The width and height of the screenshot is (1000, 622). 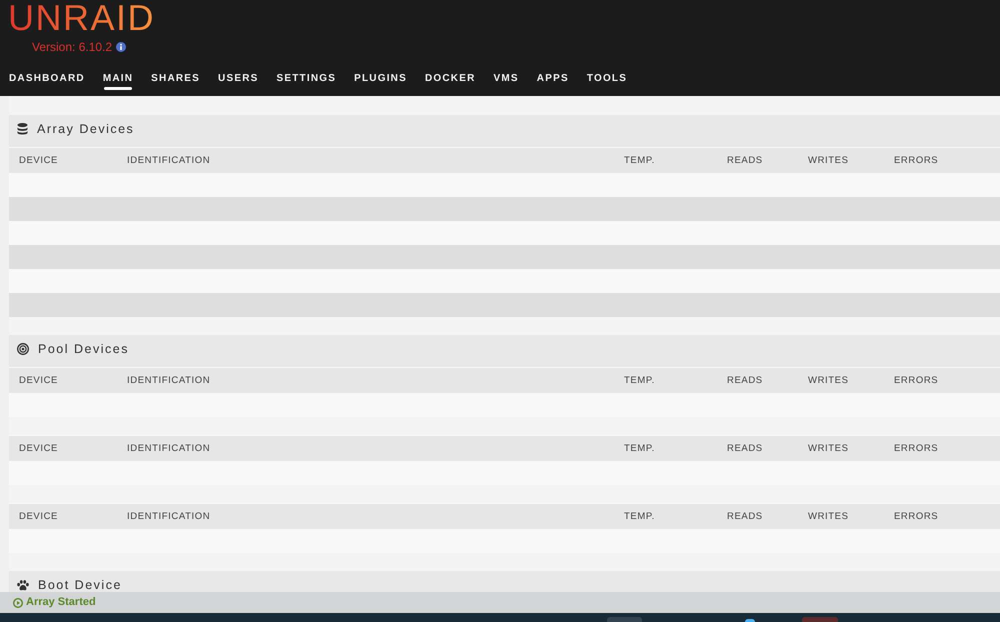 I want to click on section-title: Pool Devices, so click(x=83, y=349).